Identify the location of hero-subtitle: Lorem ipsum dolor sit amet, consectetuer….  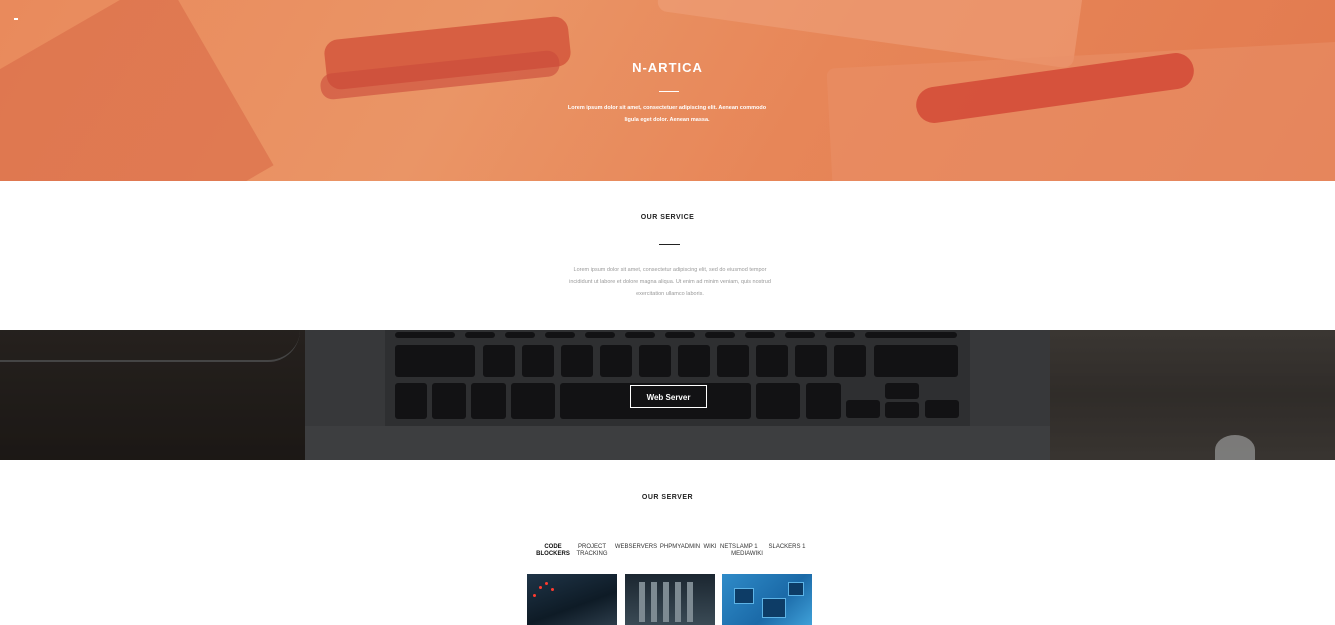
(667, 114).